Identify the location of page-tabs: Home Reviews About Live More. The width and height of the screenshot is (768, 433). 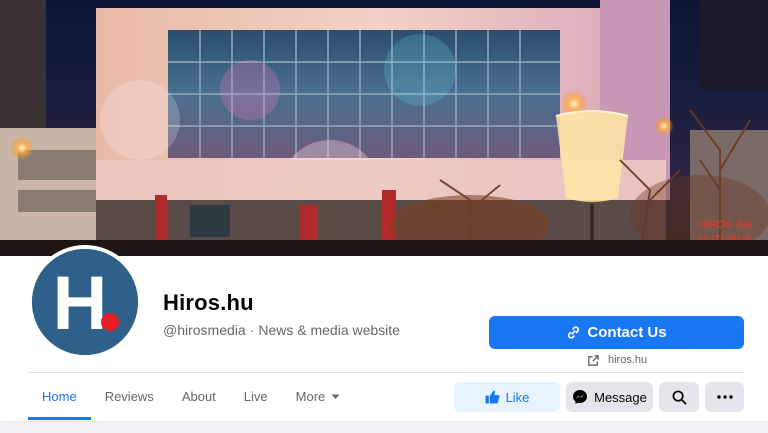
(191, 396).